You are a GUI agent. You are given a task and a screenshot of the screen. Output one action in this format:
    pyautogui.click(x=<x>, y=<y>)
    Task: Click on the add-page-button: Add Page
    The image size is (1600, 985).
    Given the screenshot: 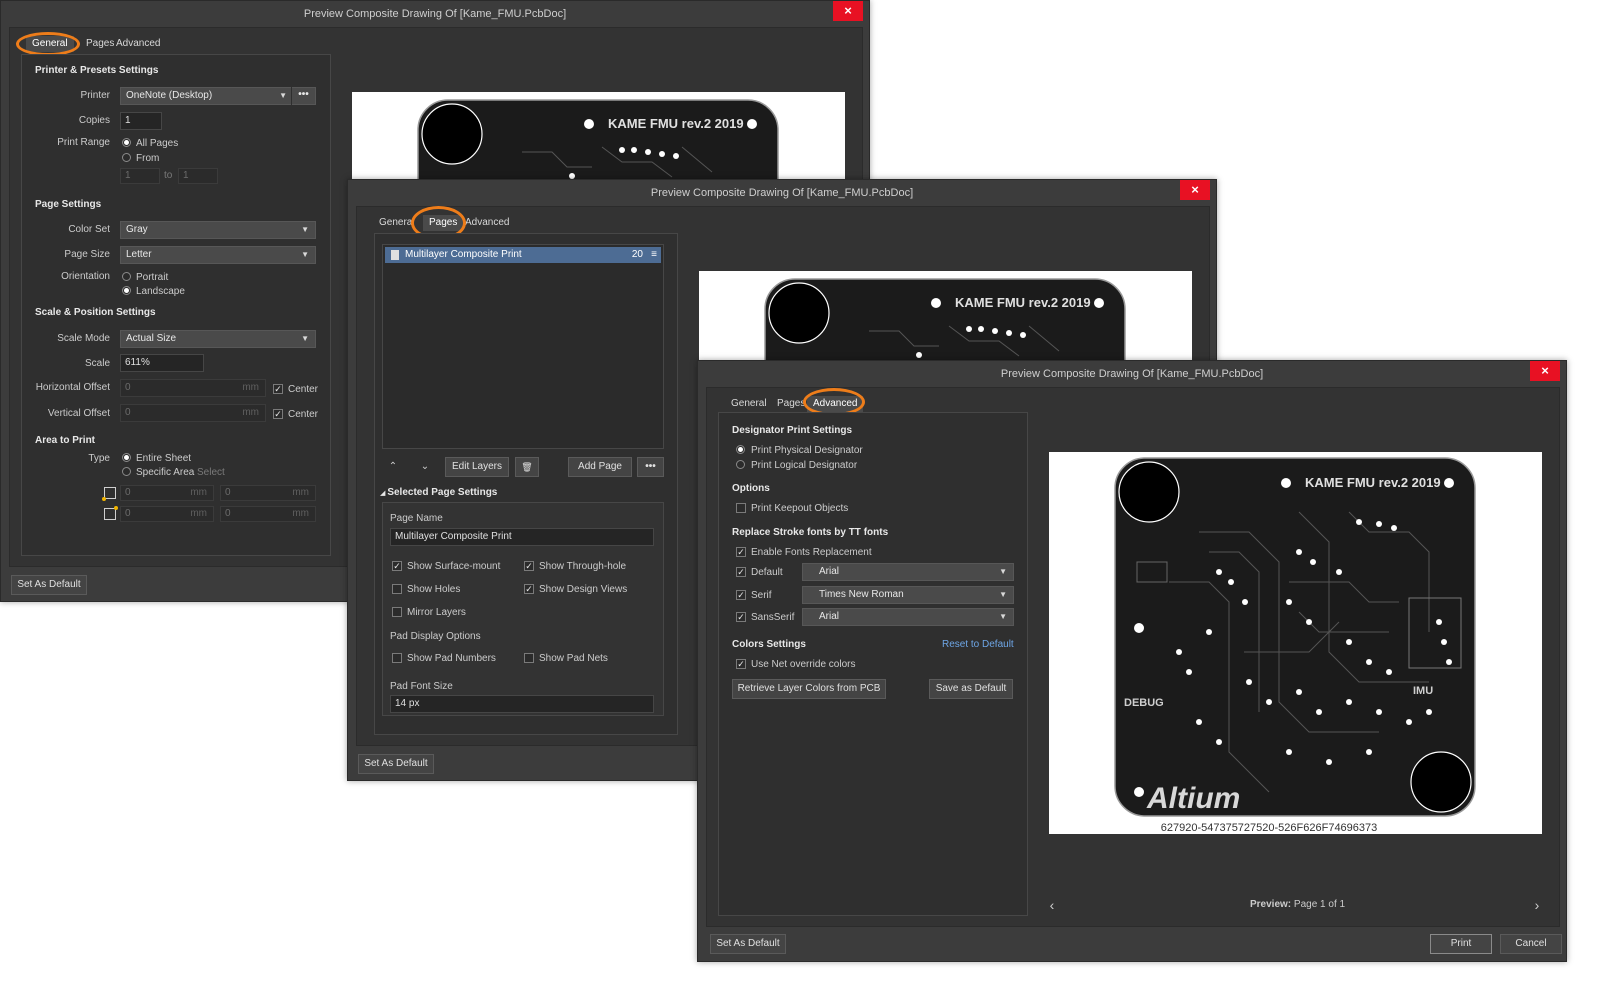 What is the action you would take?
    pyautogui.click(x=600, y=467)
    